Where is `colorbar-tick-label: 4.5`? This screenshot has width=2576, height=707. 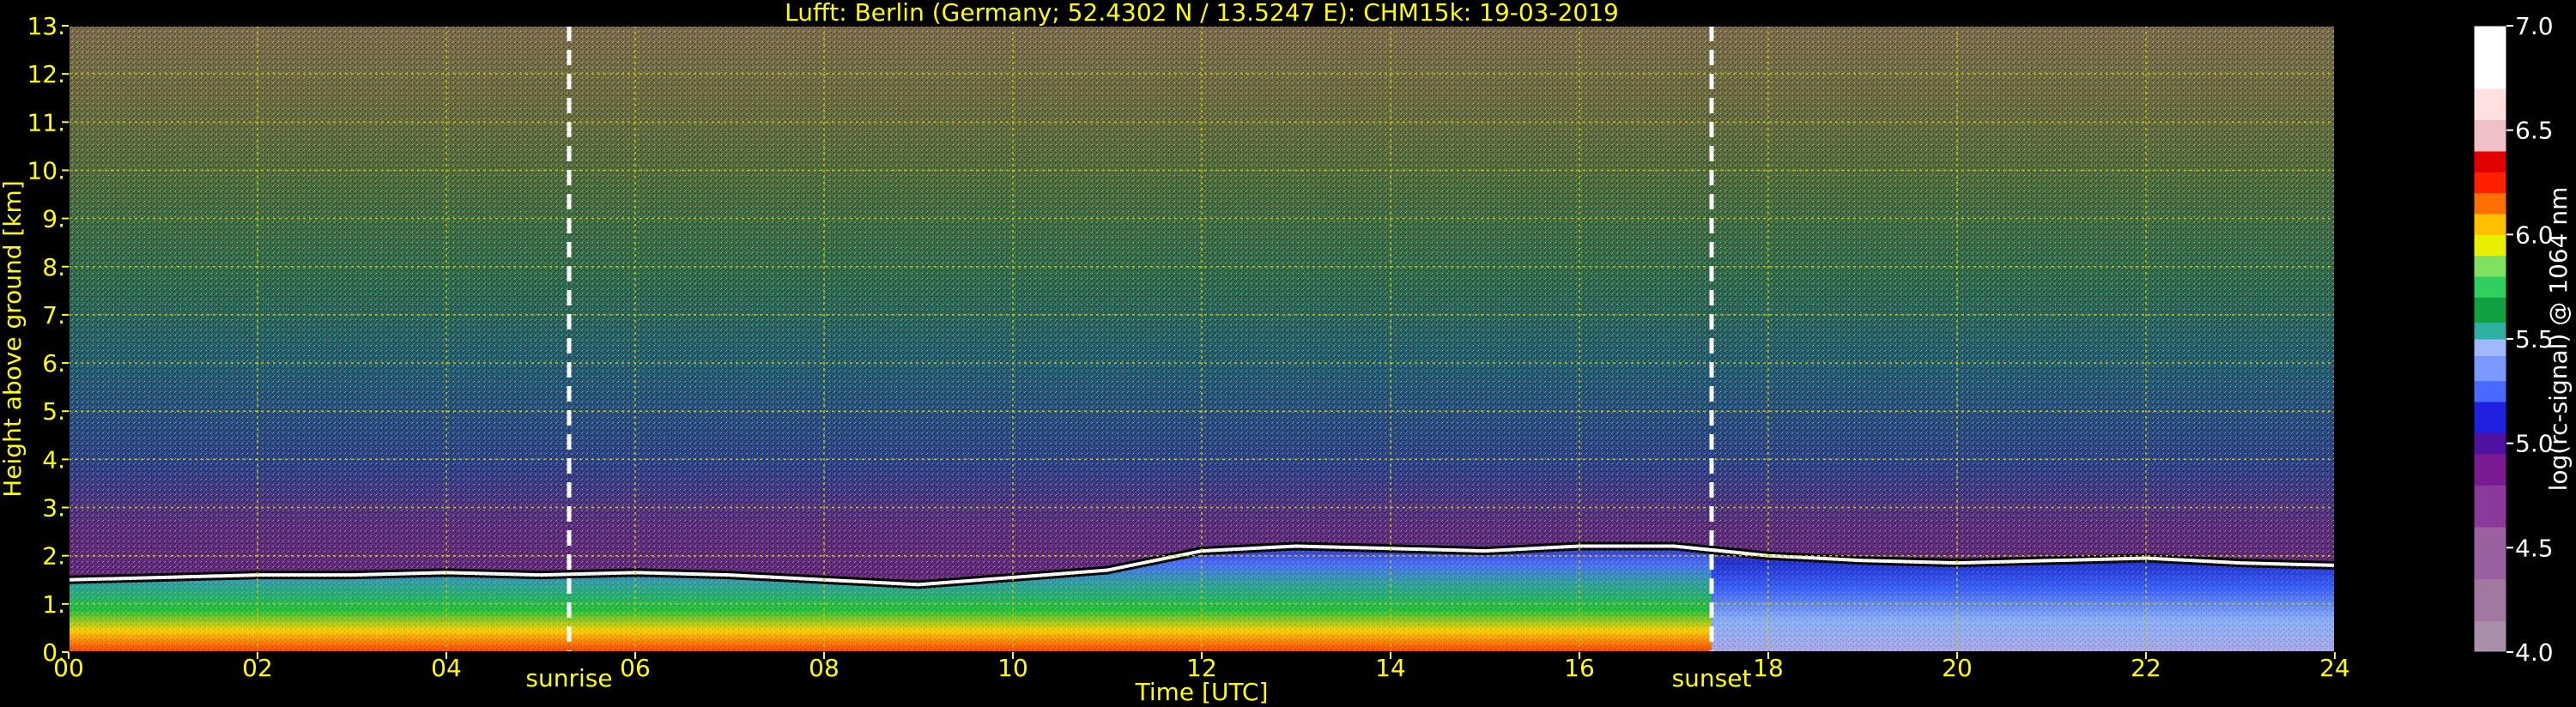 colorbar-tick-label: 4.5 is located at coordinates (2534, 548).